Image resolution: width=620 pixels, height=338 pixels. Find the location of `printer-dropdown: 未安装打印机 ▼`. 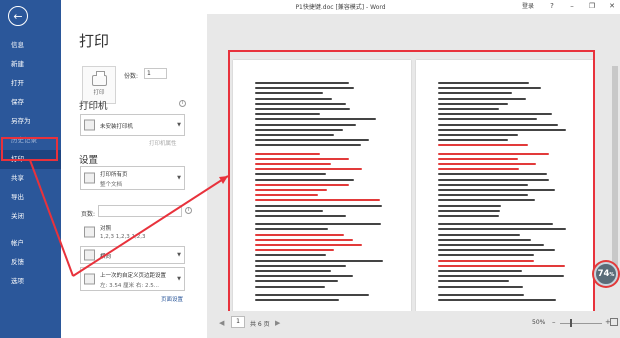

printer-dropdown: 未安装打印机 ▼ is located at coordinates (132, 125).